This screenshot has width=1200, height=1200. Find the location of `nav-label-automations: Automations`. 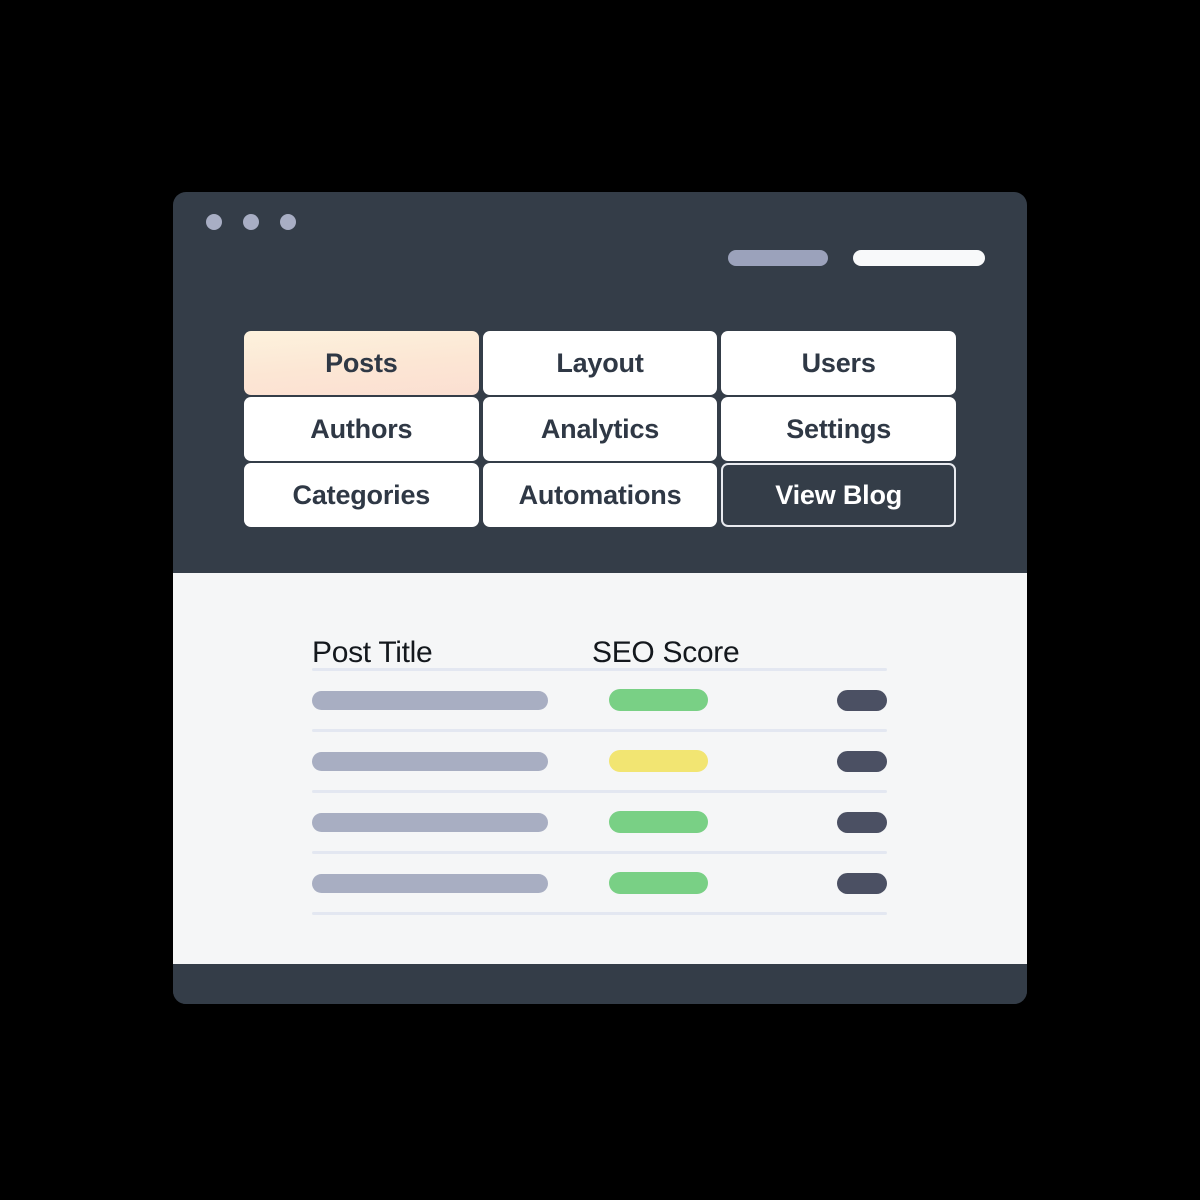

nav-label-automations: Automations is located at coordinates (600, 494).